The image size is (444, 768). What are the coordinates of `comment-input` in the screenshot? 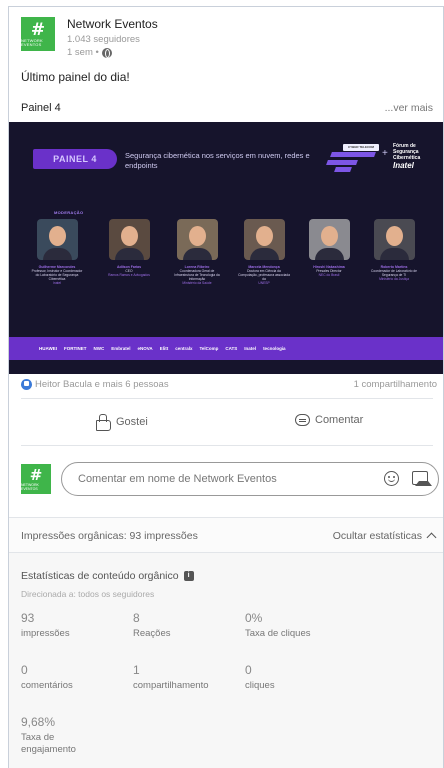 It's located at (223, 479).